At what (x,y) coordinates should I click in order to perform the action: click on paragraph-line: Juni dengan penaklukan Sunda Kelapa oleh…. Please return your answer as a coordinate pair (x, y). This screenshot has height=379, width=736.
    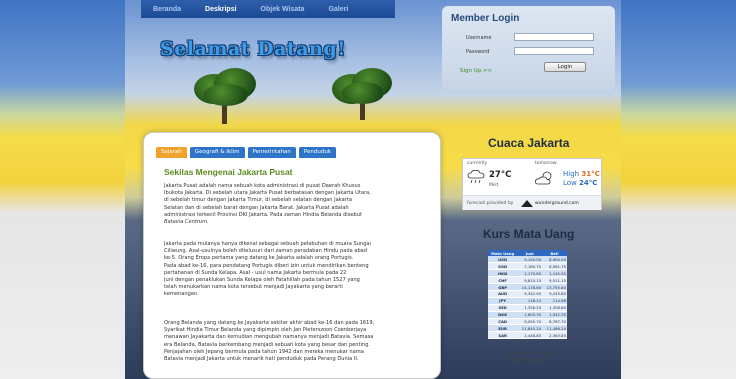
    Looking at the image, I should click on (262, 280).